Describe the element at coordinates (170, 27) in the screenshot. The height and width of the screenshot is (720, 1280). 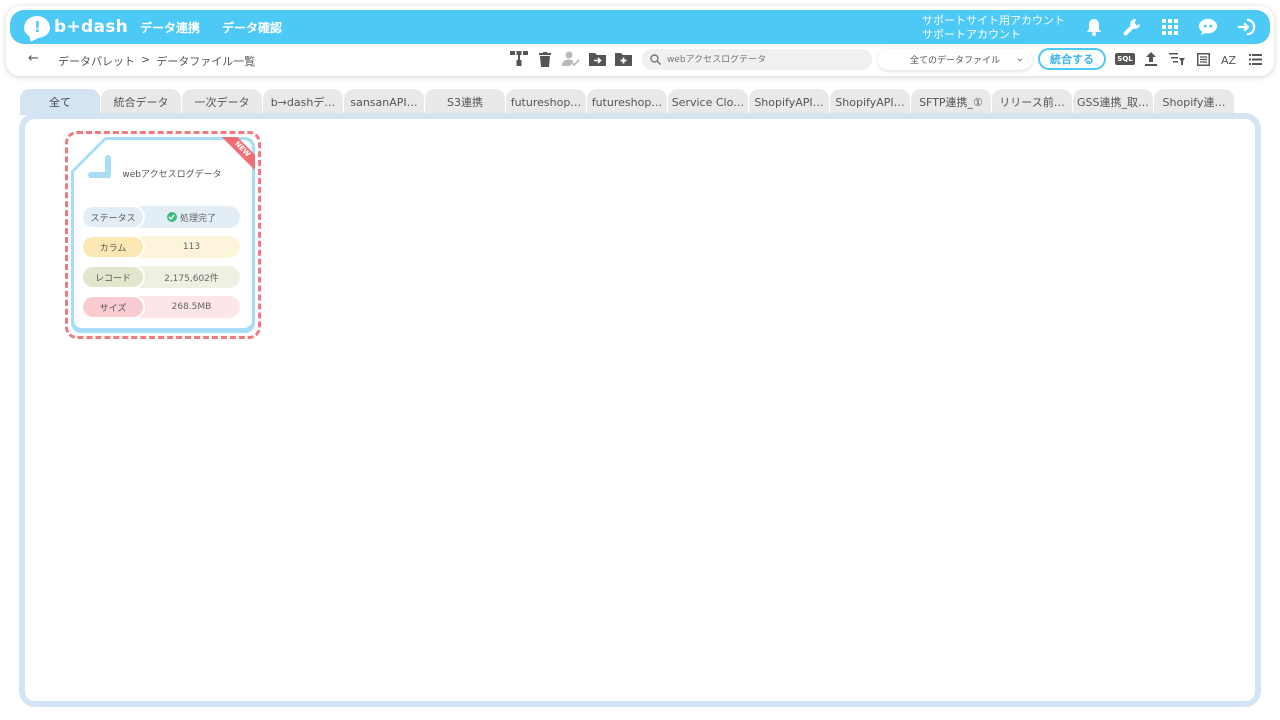
I see `nav-data-integration: データ連携` at that location.